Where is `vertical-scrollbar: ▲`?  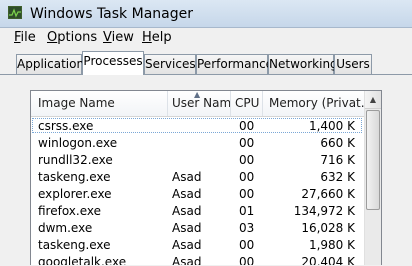 vertical-scrollbar: ▲ is located at coordinates (372, 178).